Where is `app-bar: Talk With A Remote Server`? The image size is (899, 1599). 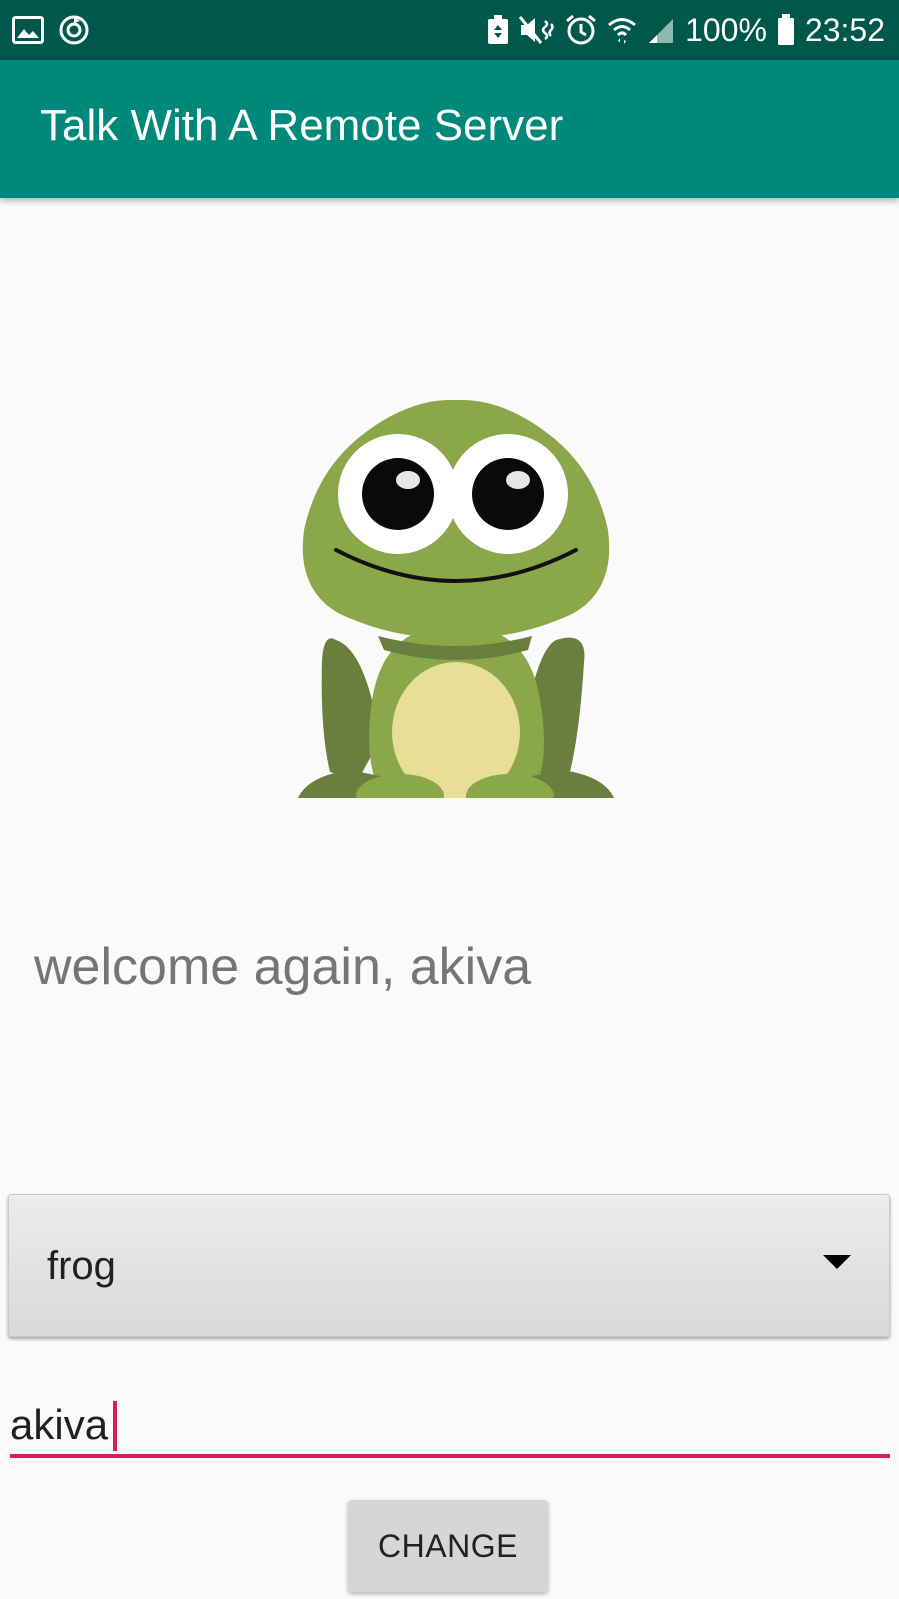
app-bar: Talk With A Remote Server is located at coordinates (449, 129).